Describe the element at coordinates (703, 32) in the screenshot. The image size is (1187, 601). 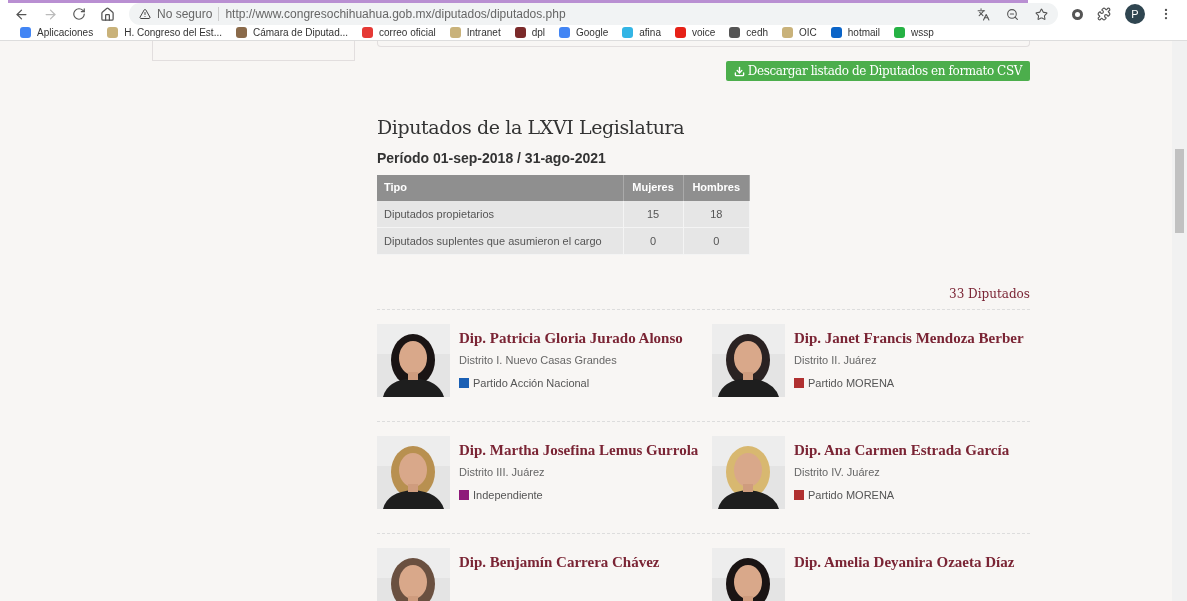
I see `bookmark-link: voice` at that location.